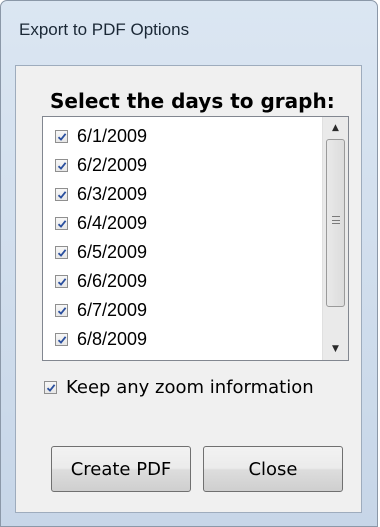 This screenshot has height=527, width=380. I want to click on keep-zoom-option: Keep any zoom information, so click(179, 387).